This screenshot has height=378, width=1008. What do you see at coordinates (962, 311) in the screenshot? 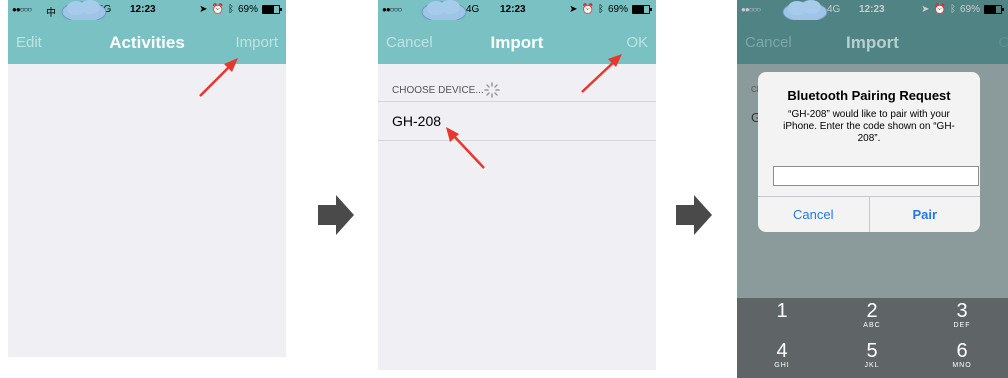
I see `key-digit: 3` at bounding box center [962, 311].